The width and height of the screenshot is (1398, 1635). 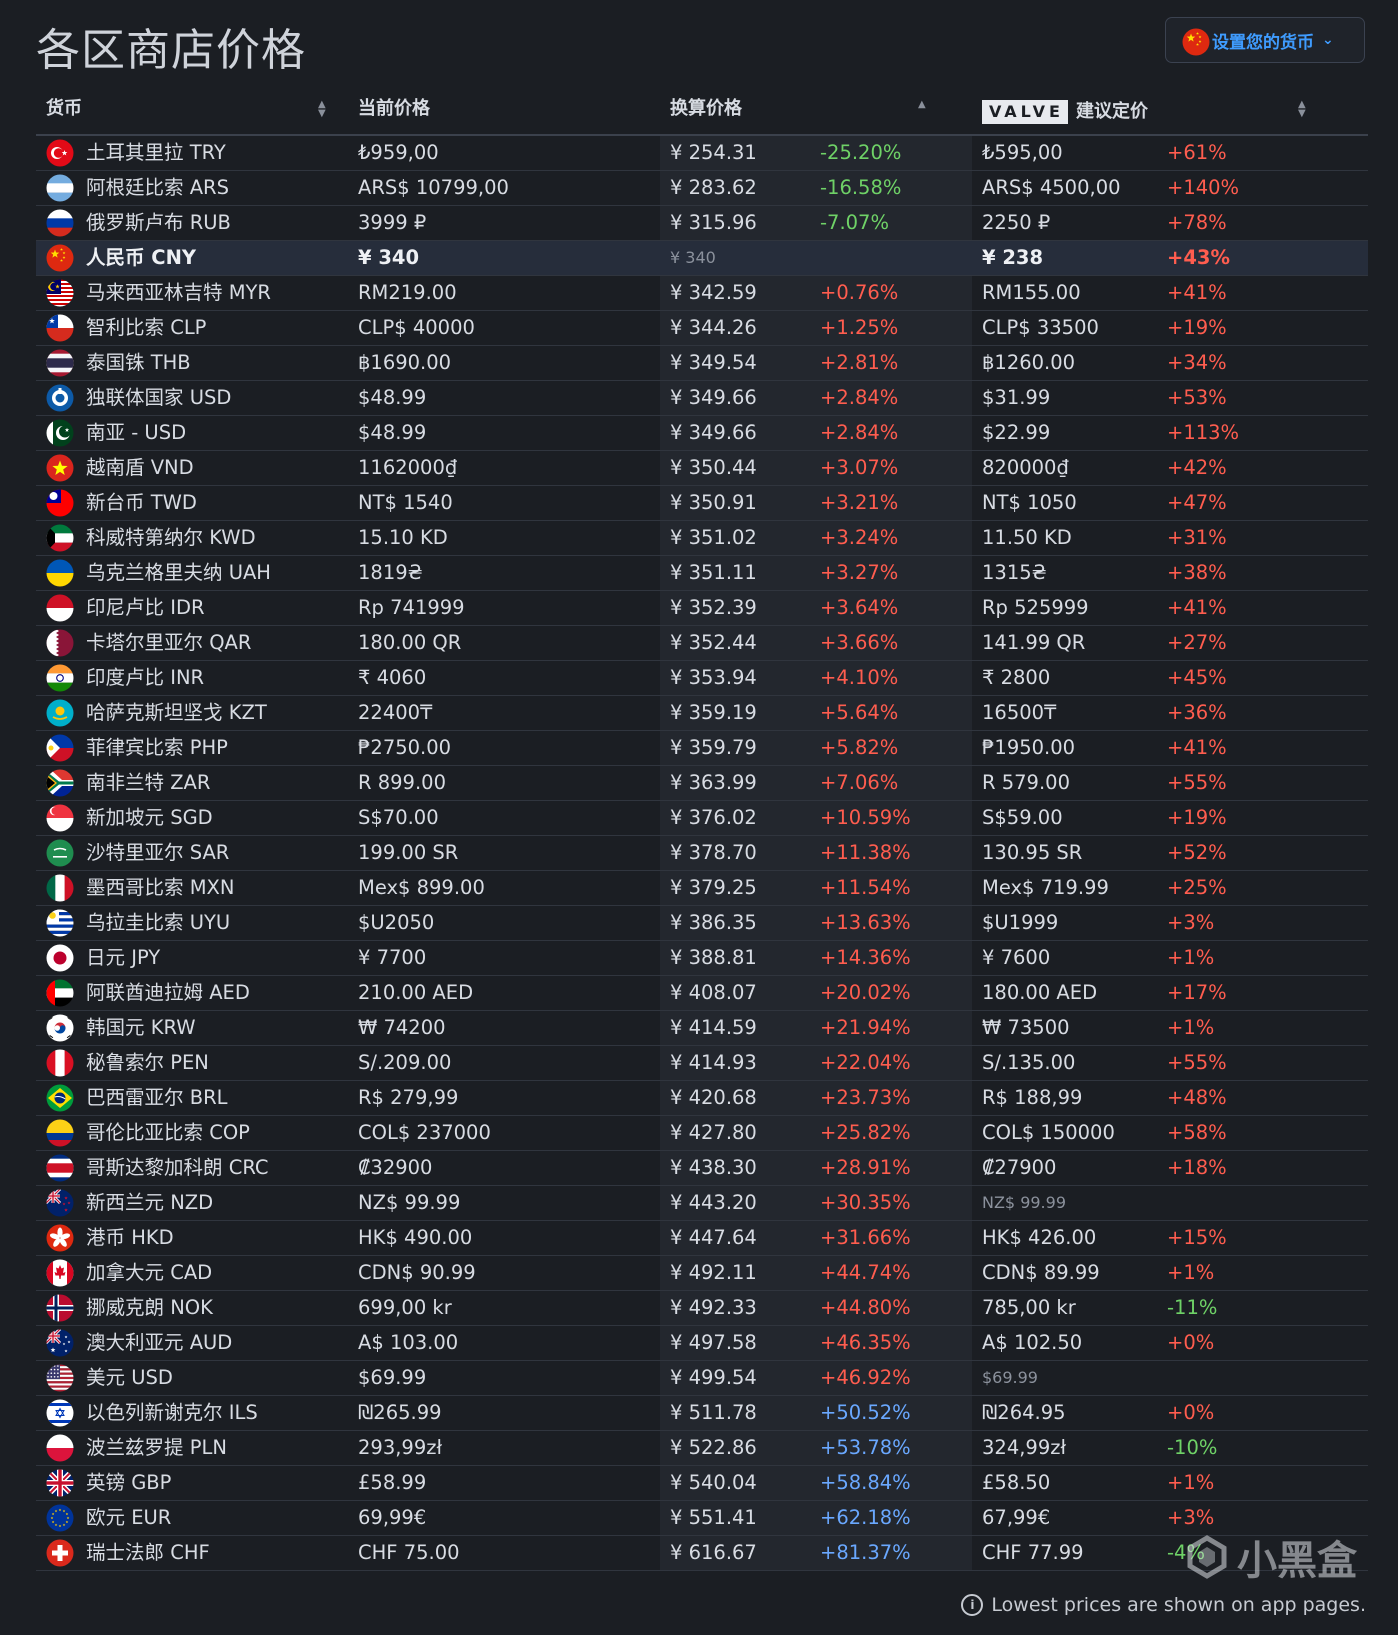 I want to click on japan-flag-icon, so click(x=60, y=958).